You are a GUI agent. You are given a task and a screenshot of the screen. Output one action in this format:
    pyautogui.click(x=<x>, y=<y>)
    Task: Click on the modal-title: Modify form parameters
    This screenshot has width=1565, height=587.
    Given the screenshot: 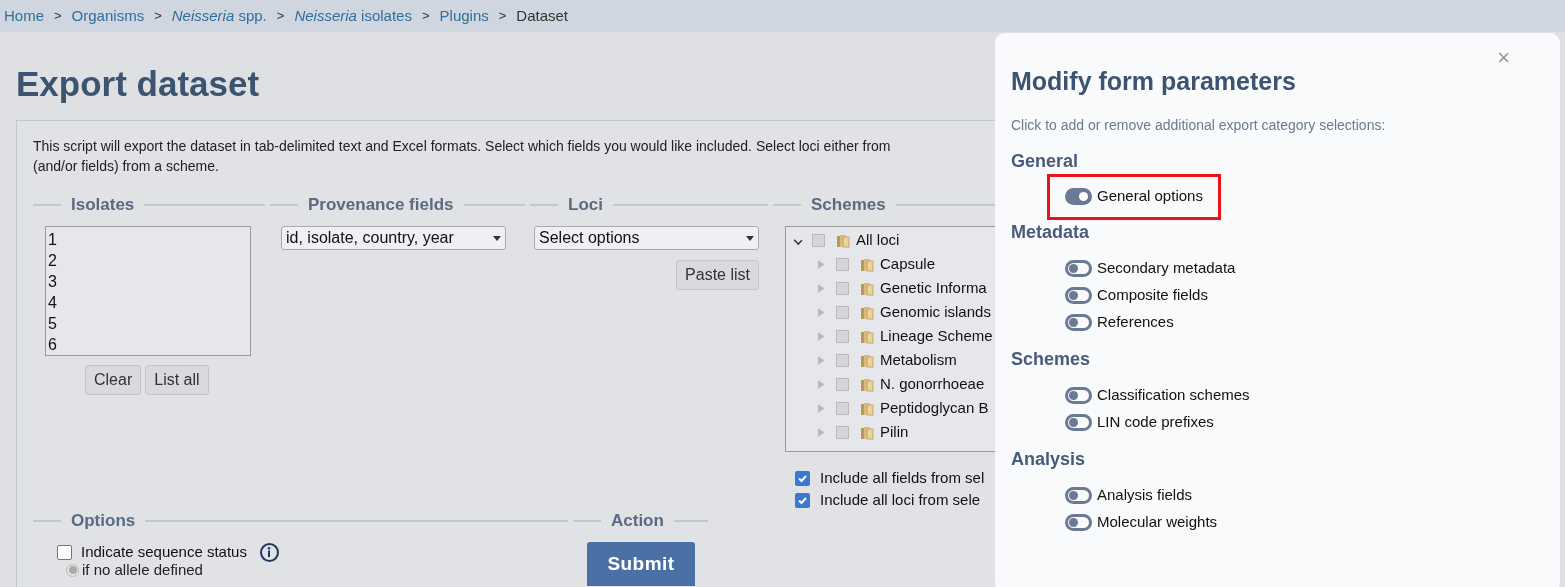 What is the action you would take?
    pyautogui.click(x=1153, y=81)
    